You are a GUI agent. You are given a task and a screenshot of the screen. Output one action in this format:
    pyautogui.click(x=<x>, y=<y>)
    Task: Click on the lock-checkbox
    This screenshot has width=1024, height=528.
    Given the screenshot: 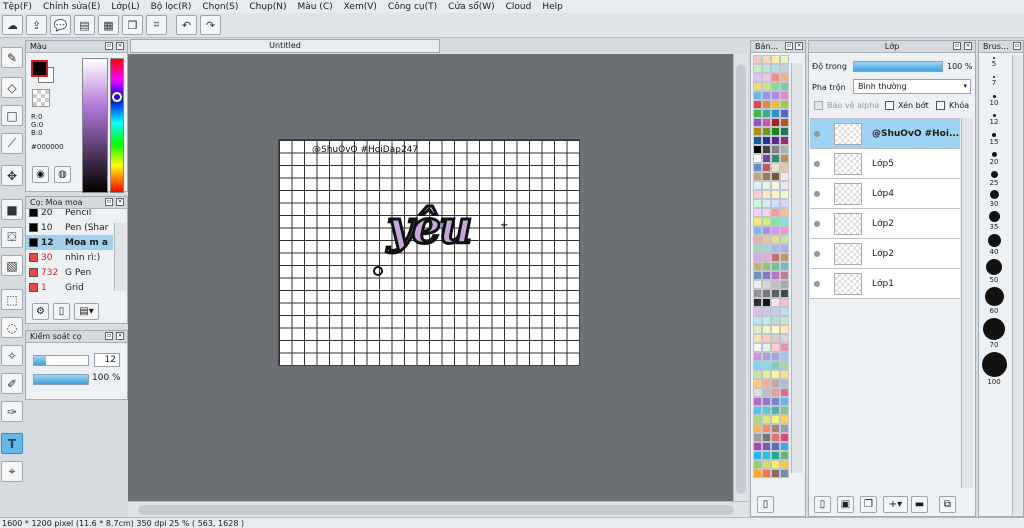 What is the action you would take?
    pyautogui.click(x=940, y=105)
    